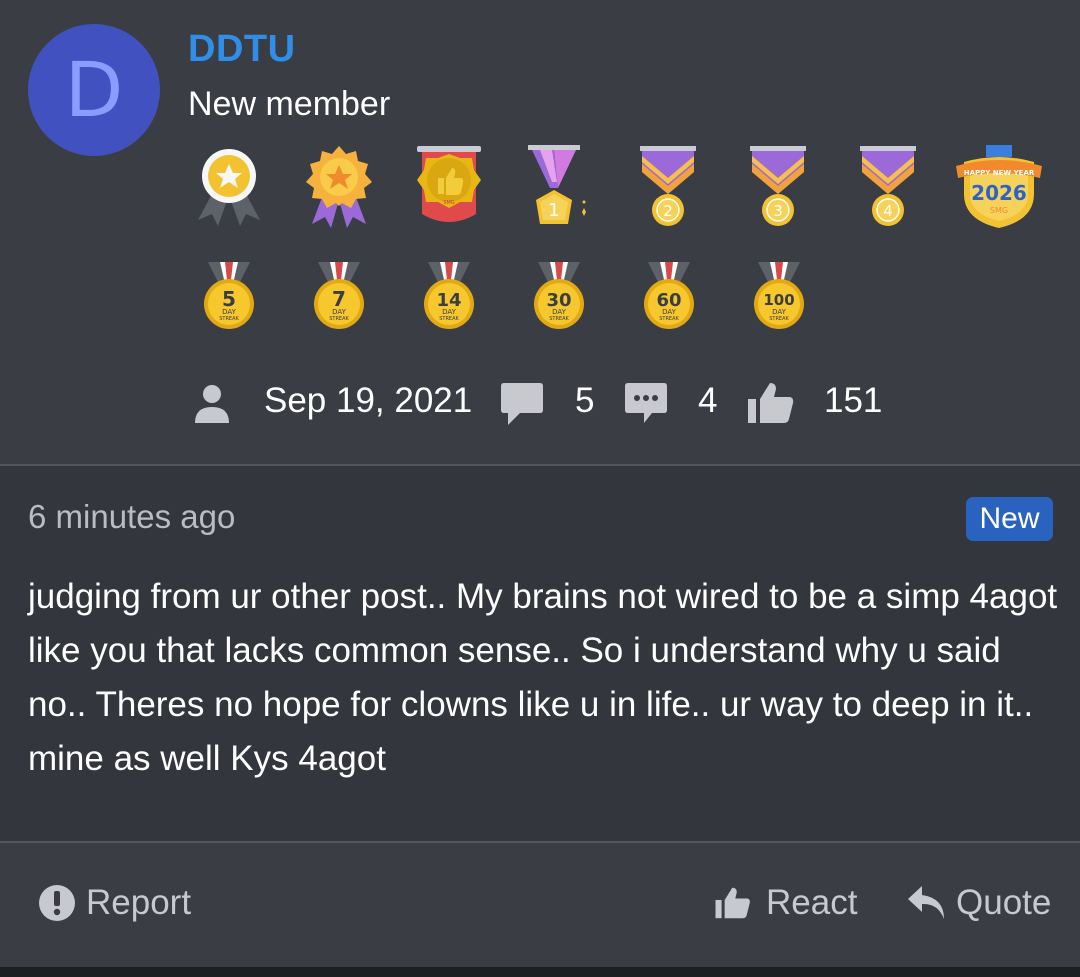  I want to click on happy-new-year-2026-badge-icon: HAPPY NEW YEAR 2026 SMG, so click(999, 187).